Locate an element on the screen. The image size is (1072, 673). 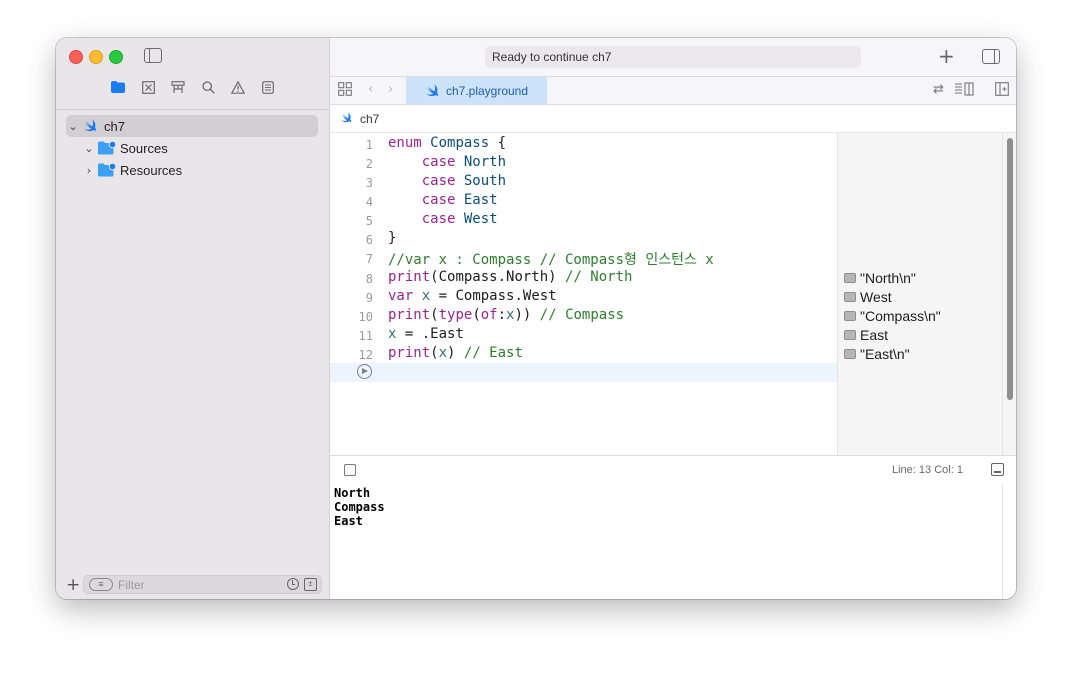
jump-bar-path: ch7 is located at coordinates (369, 119).